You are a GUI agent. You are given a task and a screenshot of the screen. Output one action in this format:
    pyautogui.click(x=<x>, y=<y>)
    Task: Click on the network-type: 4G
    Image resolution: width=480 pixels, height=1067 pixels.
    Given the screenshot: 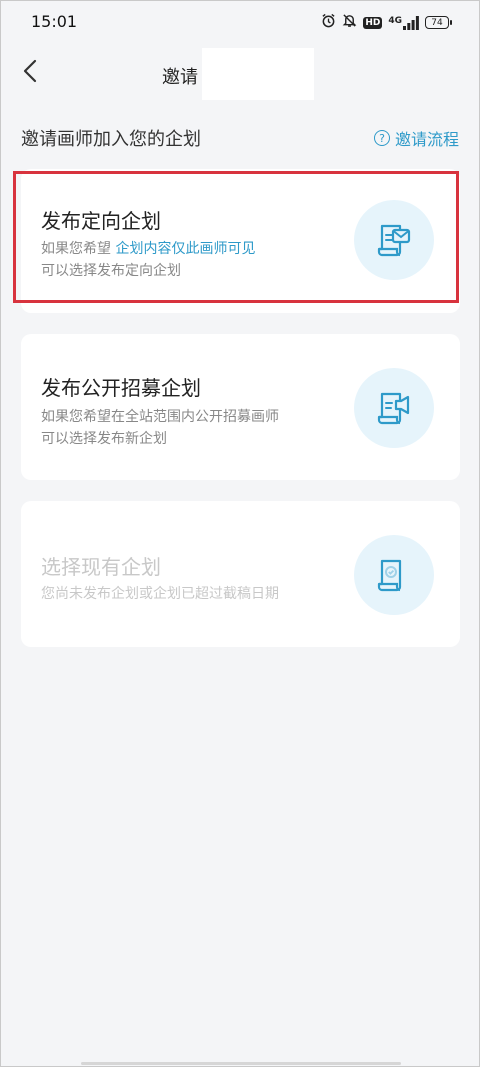 What is the action you would take?
    pyautogui.click(x=395, y=20)
    